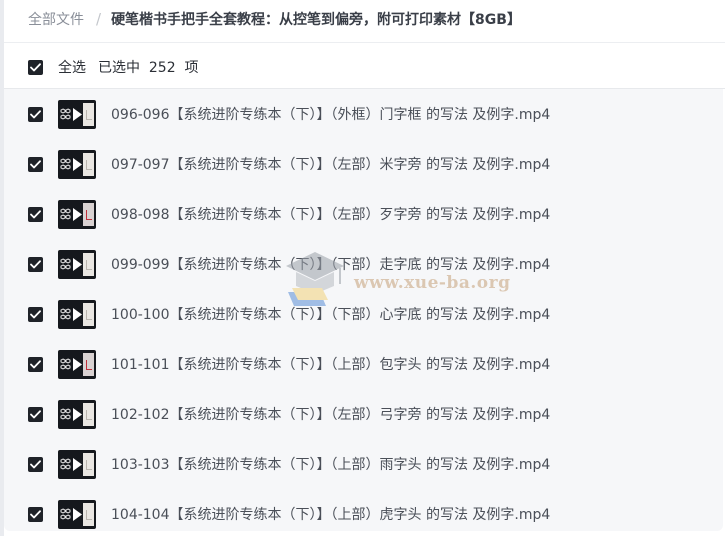 This screenshot has height=536, width=725. Describe the element at coordinates (148, 68) in the screenshot. I see `selected-count-text: 已选中 252 项` at that location.